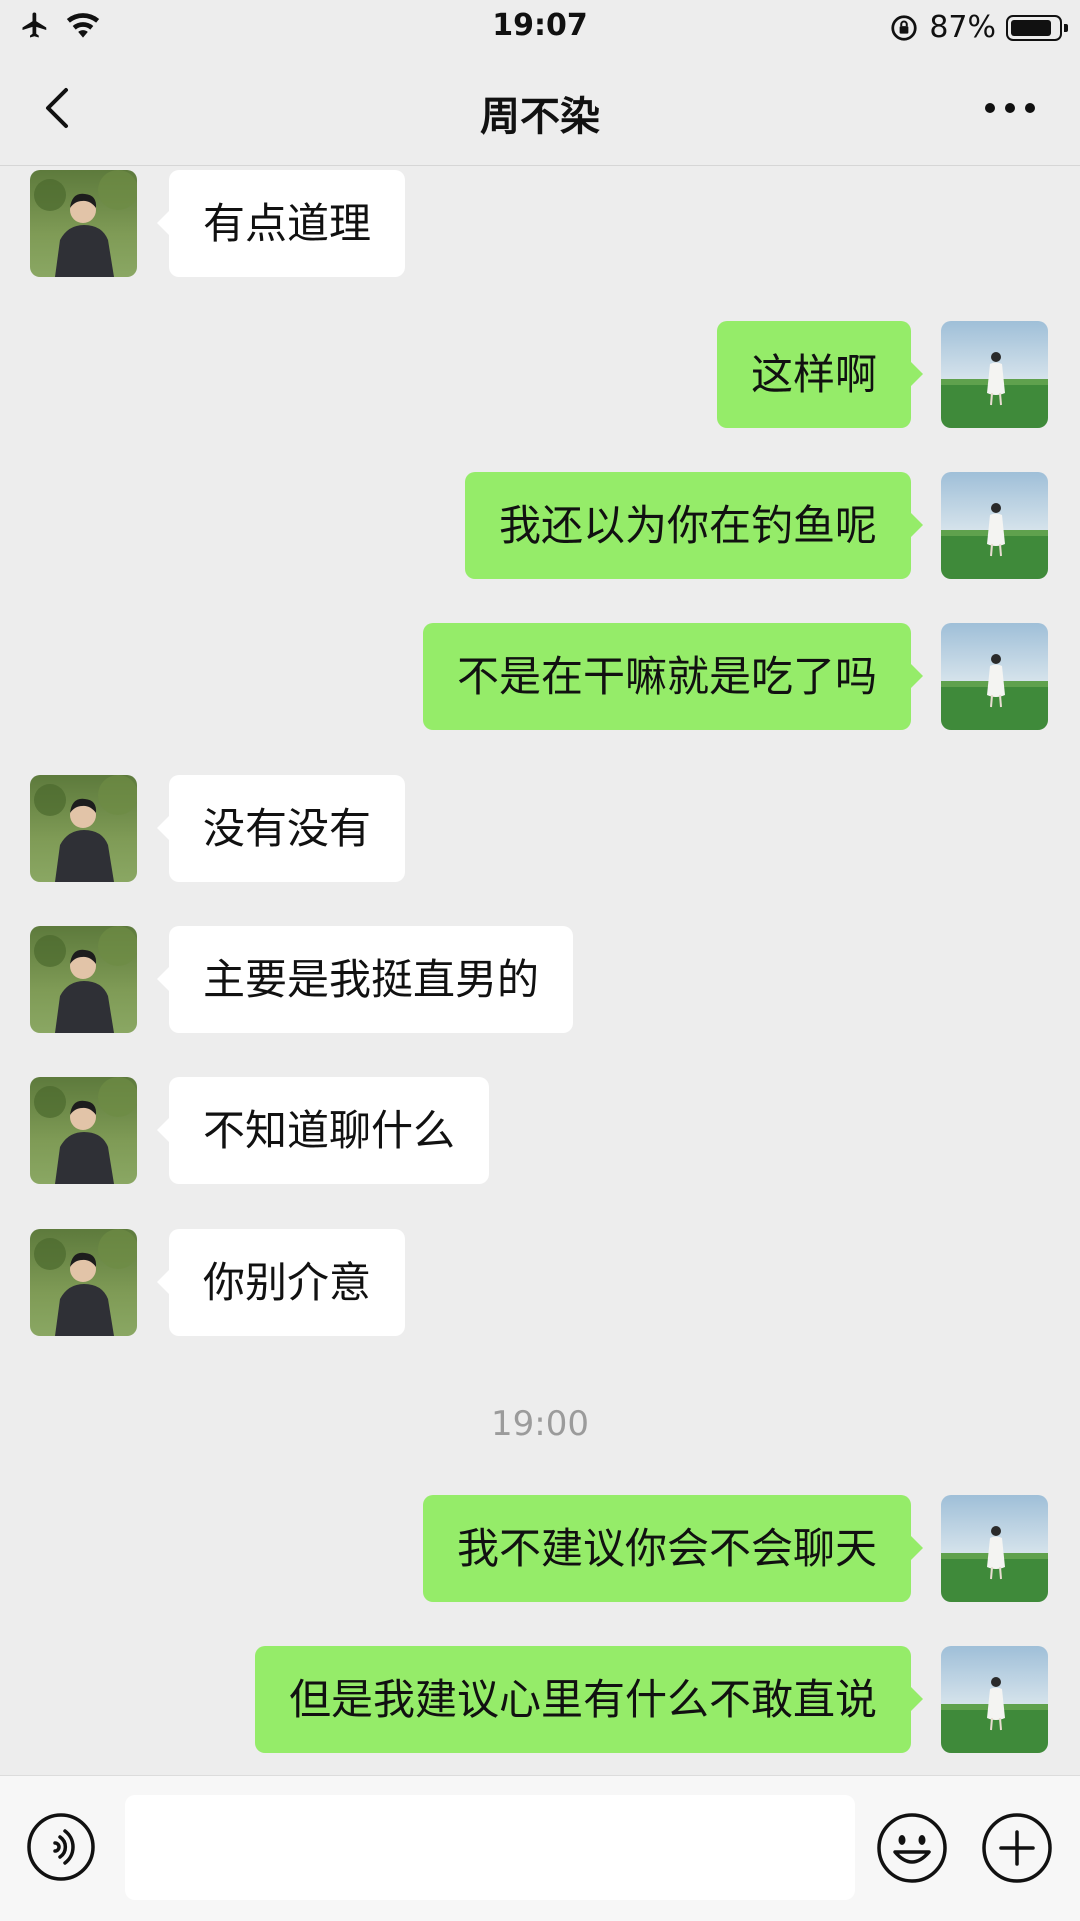  Describe the element at coordinates (490, 1847) in the screenshot. I see `message-input` at that location.